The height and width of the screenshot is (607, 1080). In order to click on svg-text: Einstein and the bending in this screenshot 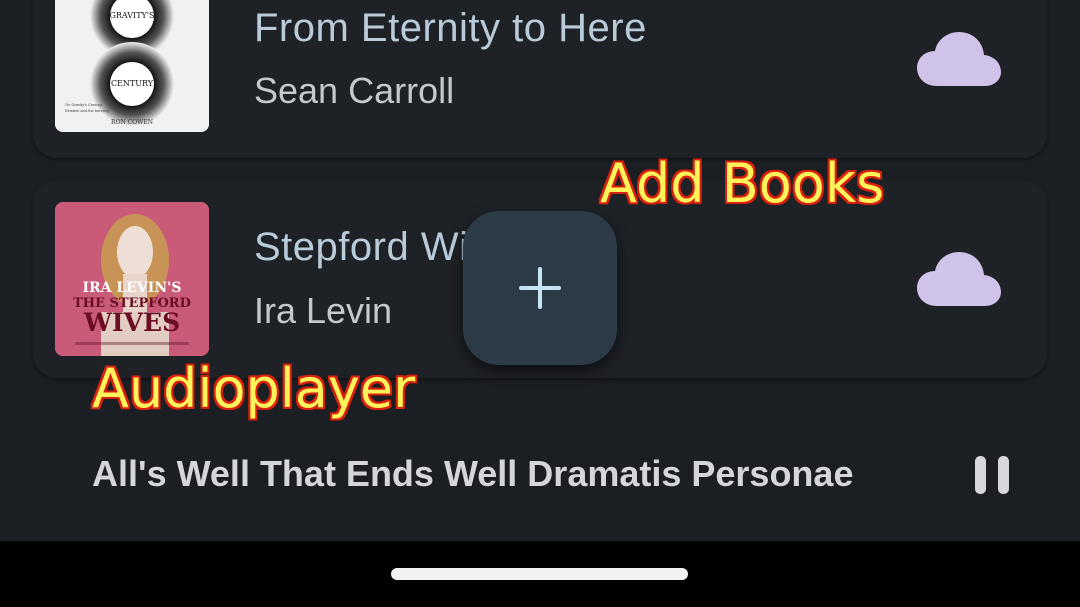, I will do `click(87, 110)`.